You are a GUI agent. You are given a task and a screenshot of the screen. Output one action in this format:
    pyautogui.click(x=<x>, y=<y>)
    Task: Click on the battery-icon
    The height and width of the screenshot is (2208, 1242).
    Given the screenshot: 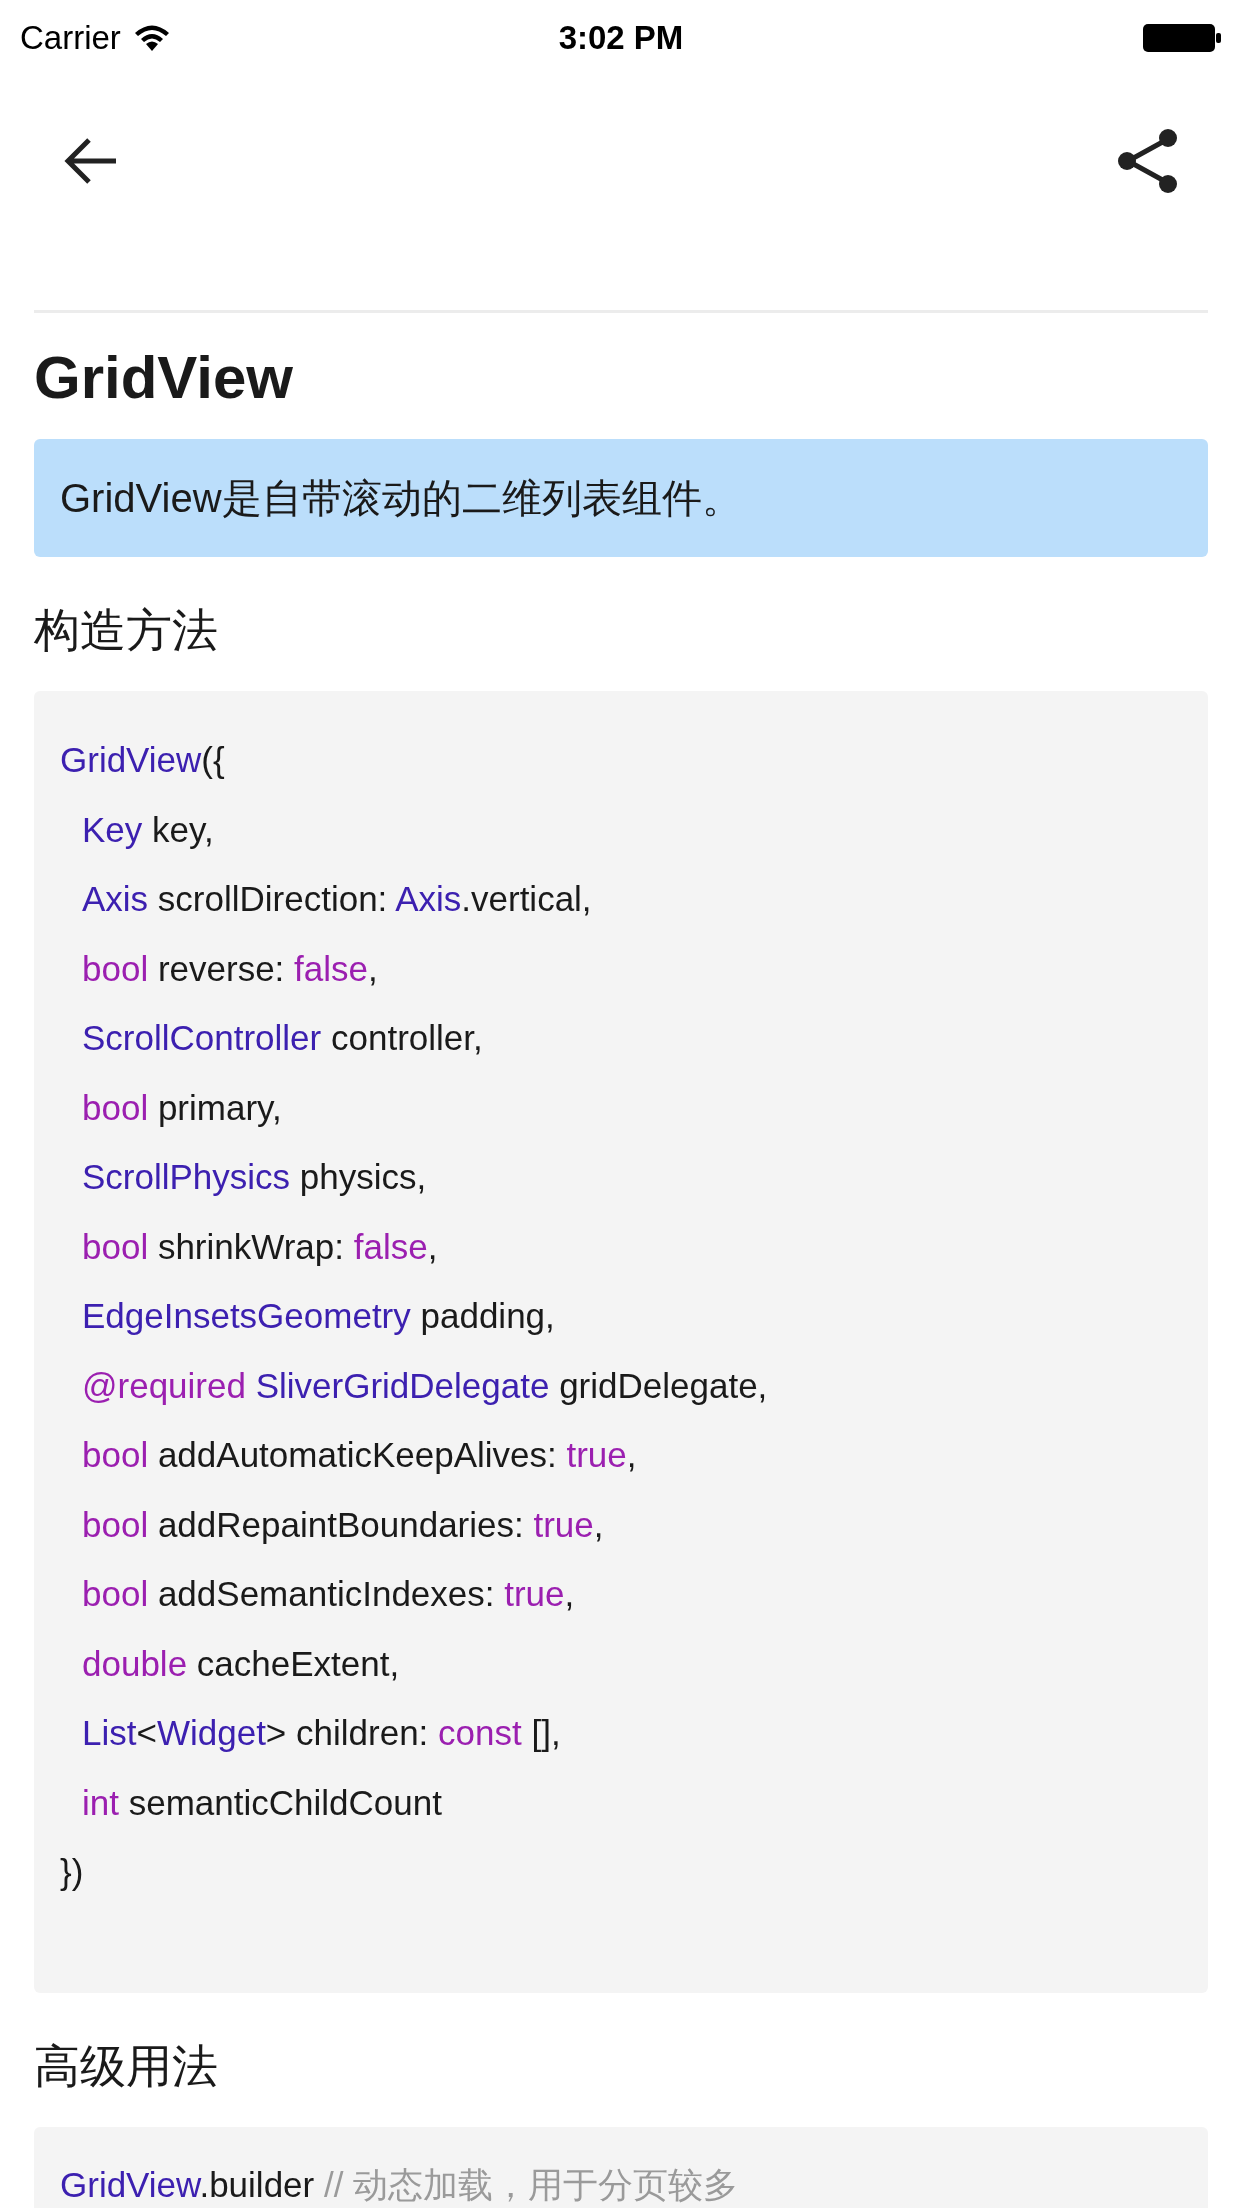 What is the action you would take?
    pyautogui.click(x=1182, y=38)
    